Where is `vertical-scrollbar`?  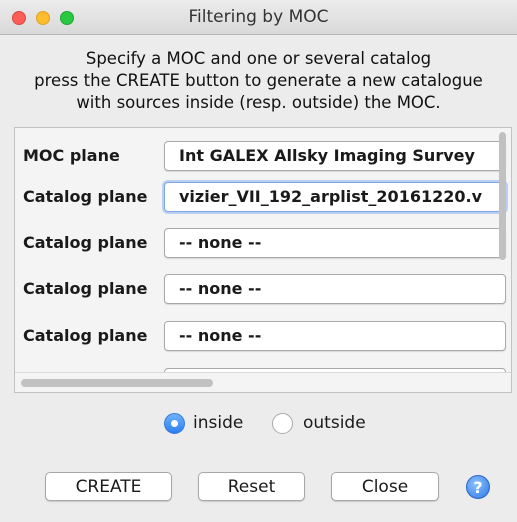 vertical-scrollbar is located at coordinates (502, 196).